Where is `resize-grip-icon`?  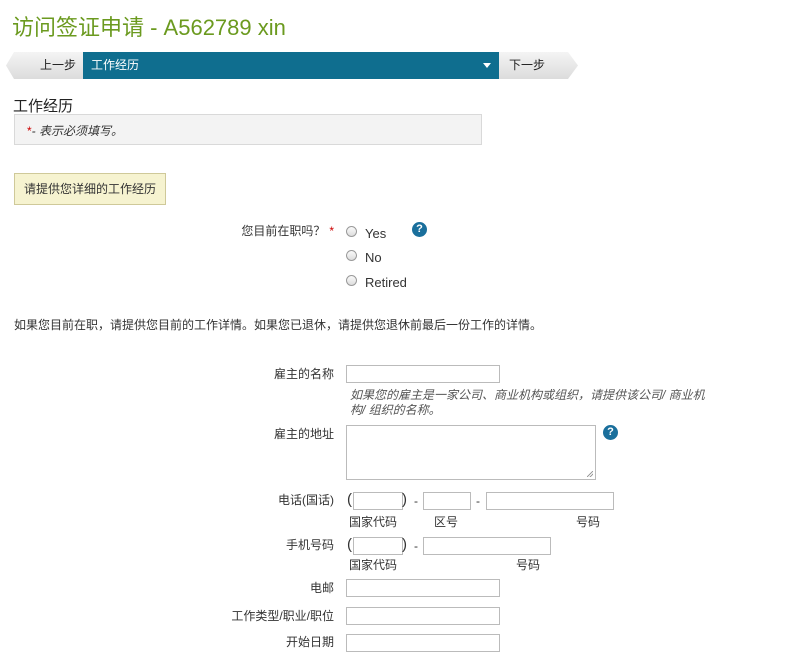 resize-grip-icon is located at coordinates (590, 474).